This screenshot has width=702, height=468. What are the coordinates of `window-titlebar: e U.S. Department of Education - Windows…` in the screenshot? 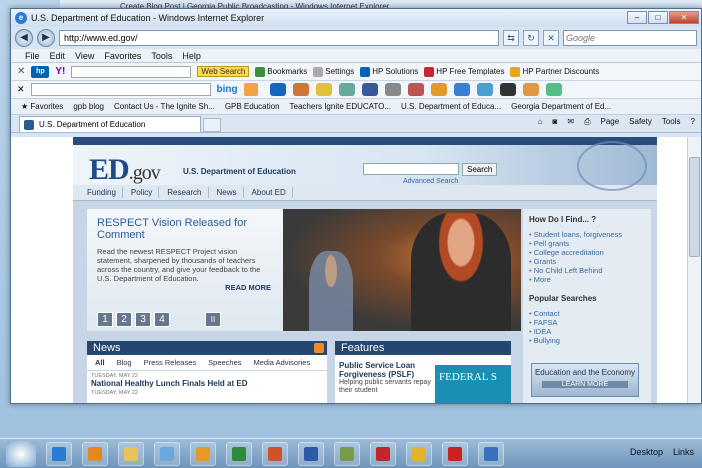 It's located at (356, 18).